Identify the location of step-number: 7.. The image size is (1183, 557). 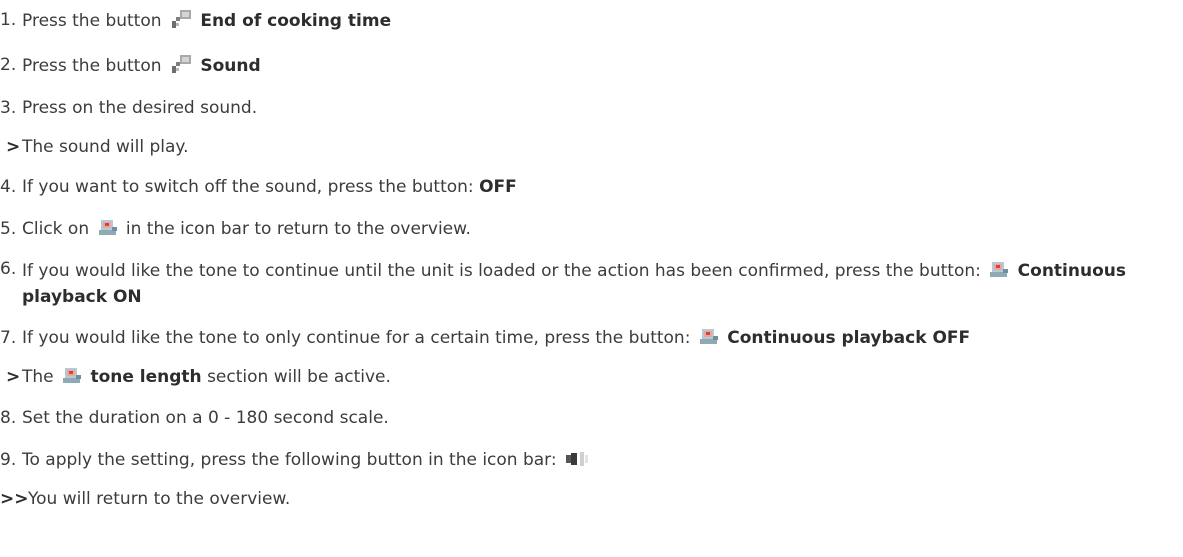
(8, 338).